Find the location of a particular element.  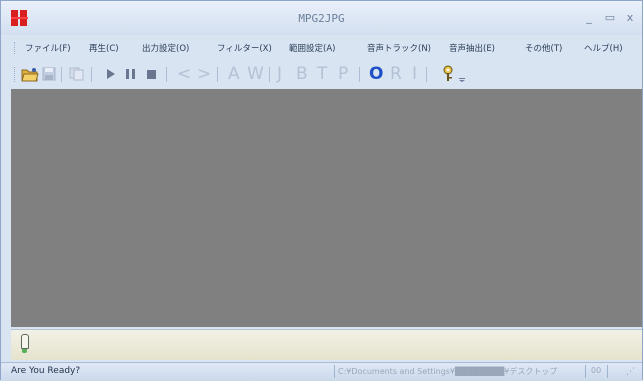

menu-range-settings: 範囲設定(A) is located at coordinates (312, 48).